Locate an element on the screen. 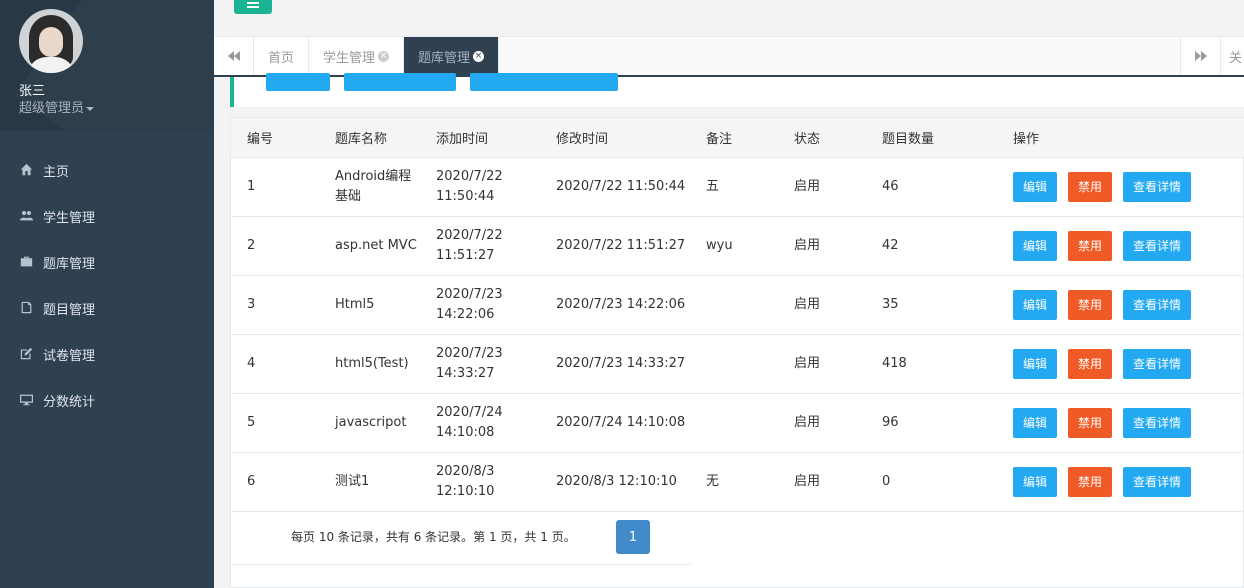 This screenshot has width=1244, height=588. cell-added-time: 2020/7/23 14:22:06 is located at coordinates (469, 304).